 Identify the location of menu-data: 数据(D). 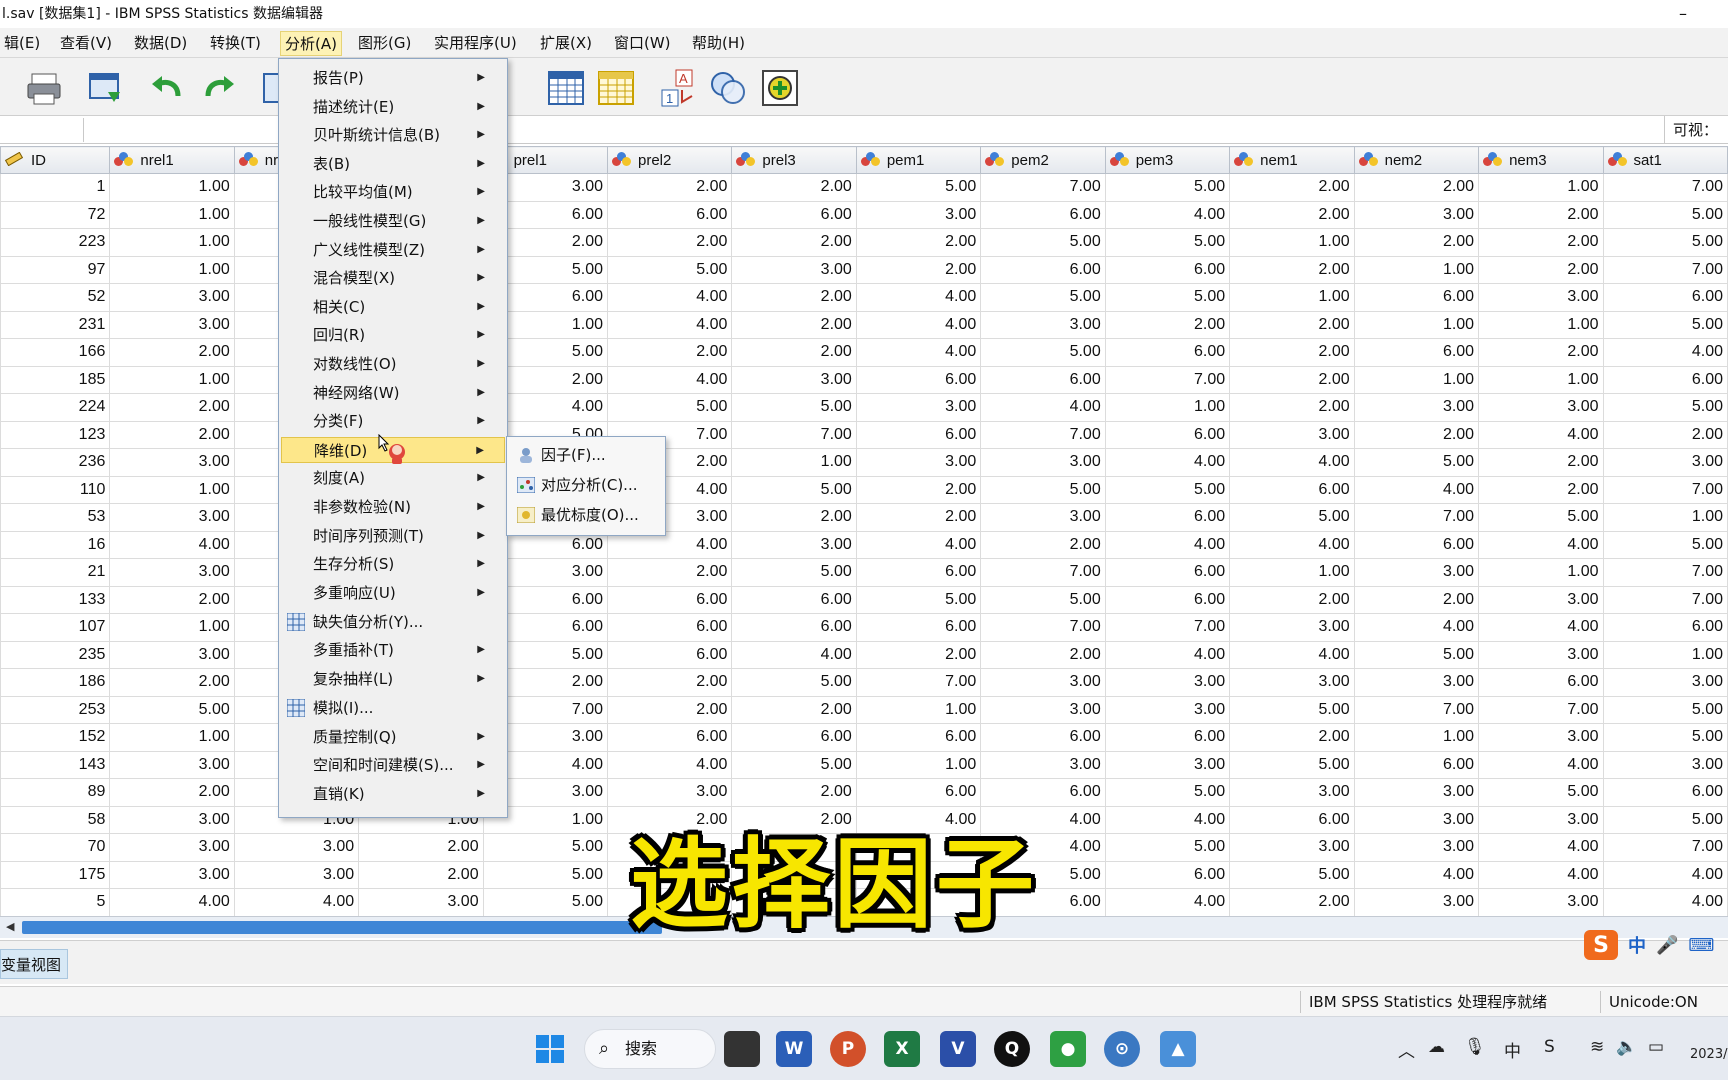
(160, 43).